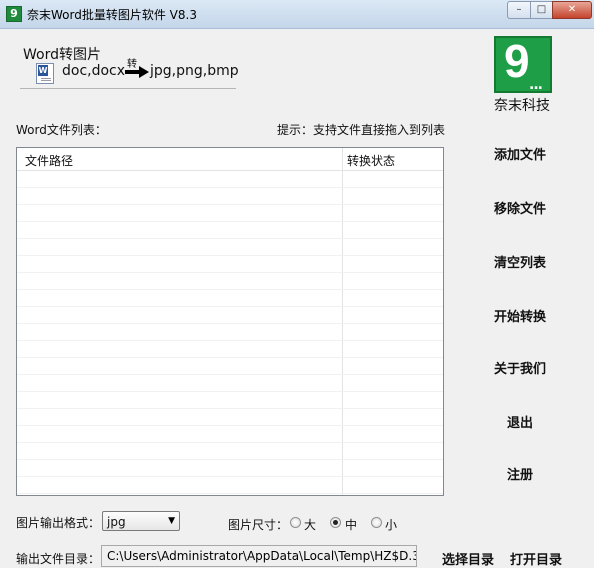 The image size is (594, 568). What do you see at coordinates (116, 522) in the screenshot?
I see `output-format-value: jpg` at bounding box center [116, 522].